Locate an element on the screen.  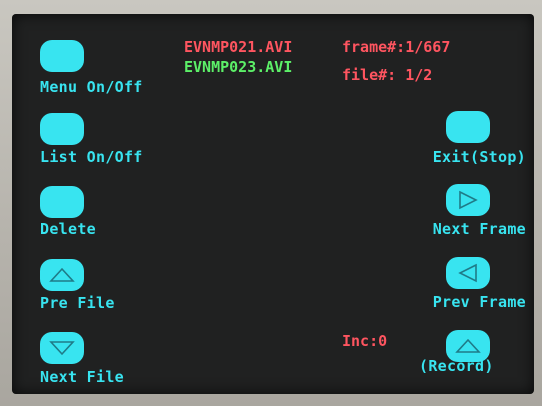
delete-button is located at coordinates (62, 202).